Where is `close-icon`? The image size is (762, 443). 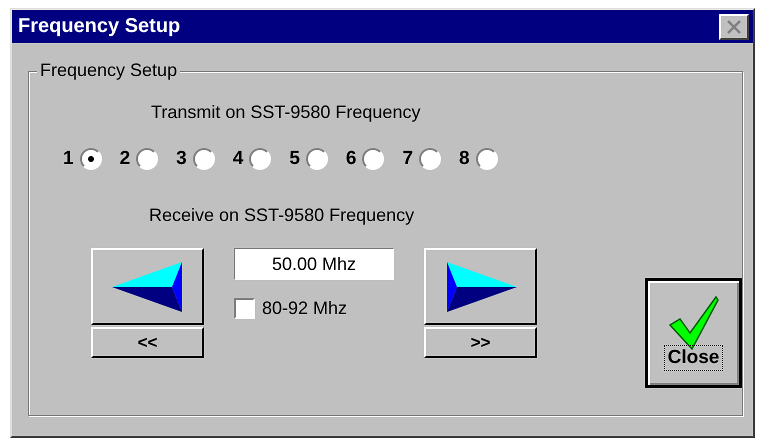
close-icon is located at coordinates (734, 26).